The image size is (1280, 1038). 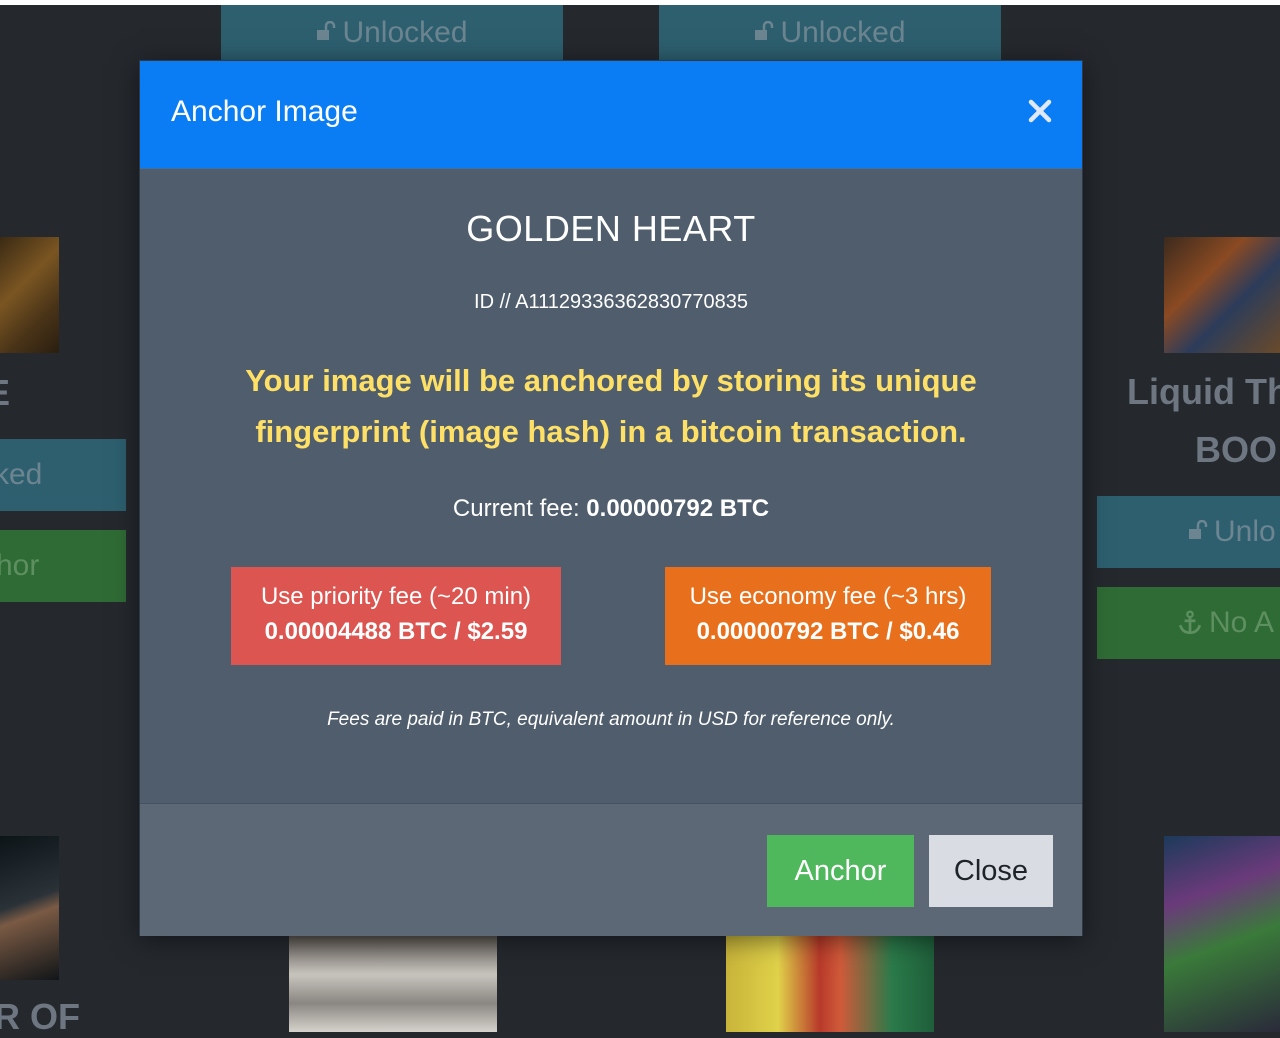 What do you see at coordinates (830, 984) in the screenshot?
I see `bg-thumbnail-actor` at bounding box center [830, 984].